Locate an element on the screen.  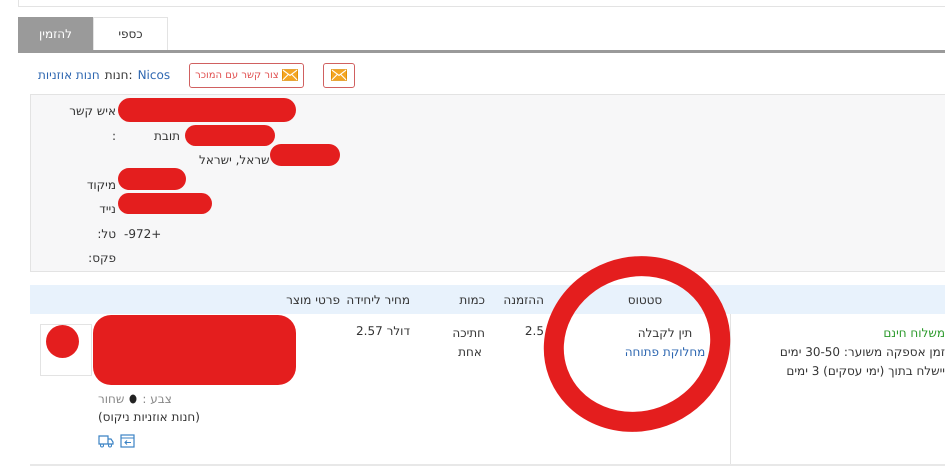
store-name: (חנות אוזניות ניקוס) is located at coordinates (149, 417).